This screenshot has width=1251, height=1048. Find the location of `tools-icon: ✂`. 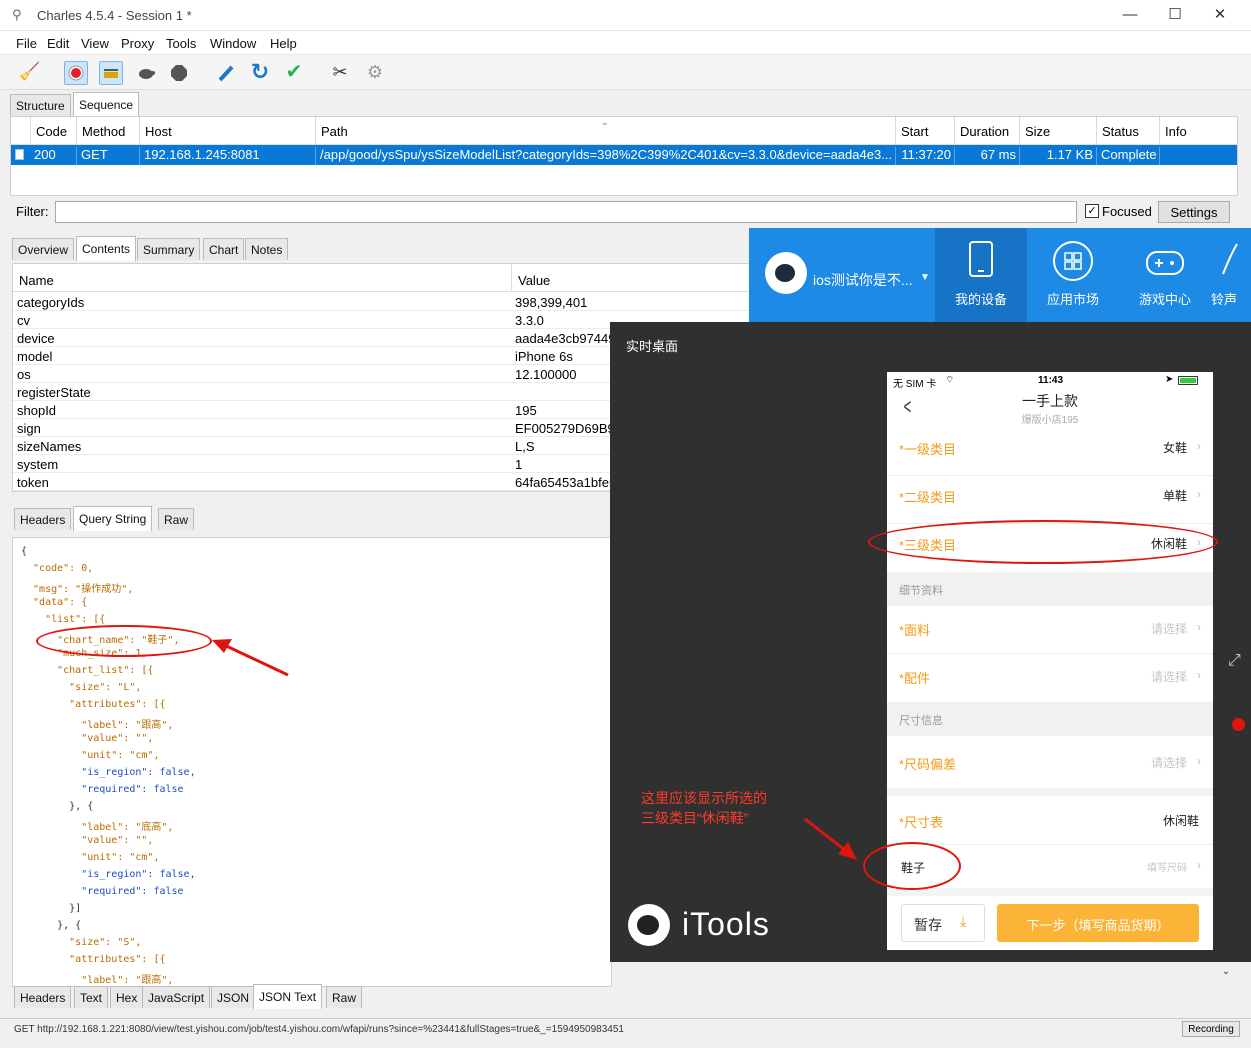

tools-icon: ✂ is located at coordinates (340, 73).